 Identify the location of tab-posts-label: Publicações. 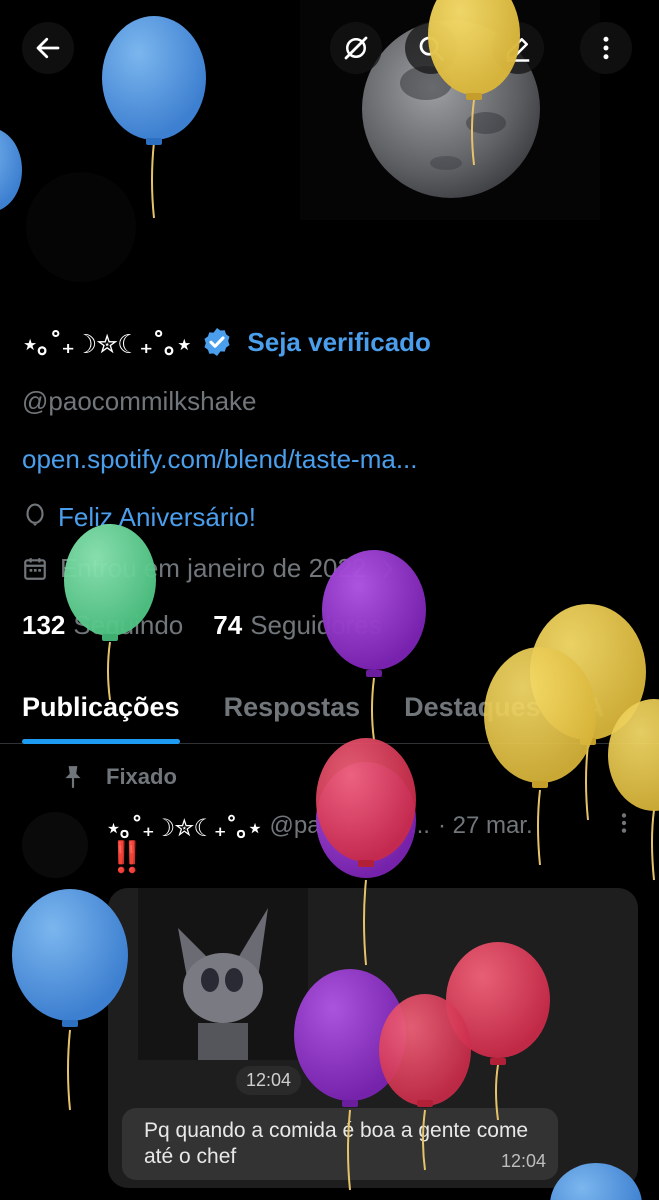
(101, 707).